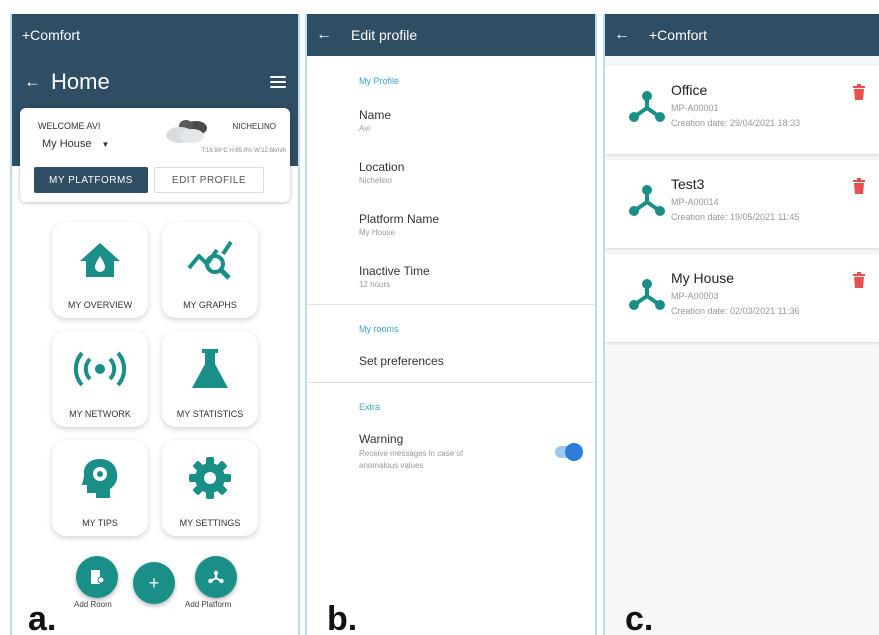  I want to click on platform-code: MP-A00003, so click(695, 296).